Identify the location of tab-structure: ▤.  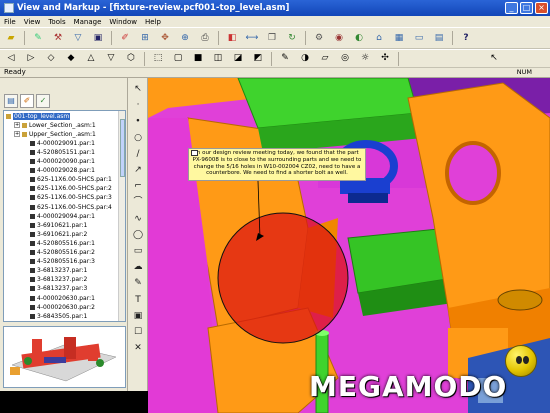
(11, 101).